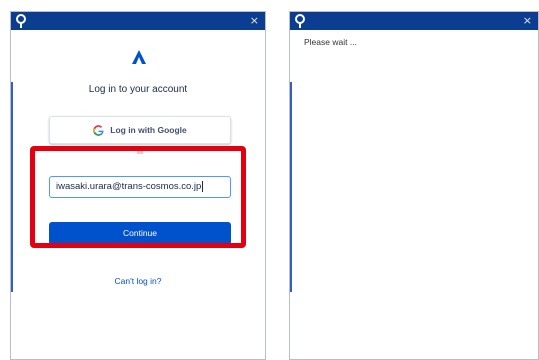 The height and width of the screenshot is (360, 539). Describe the element at coordinates (140, 152) in the screenshot. I see `divider-mark` at that location.